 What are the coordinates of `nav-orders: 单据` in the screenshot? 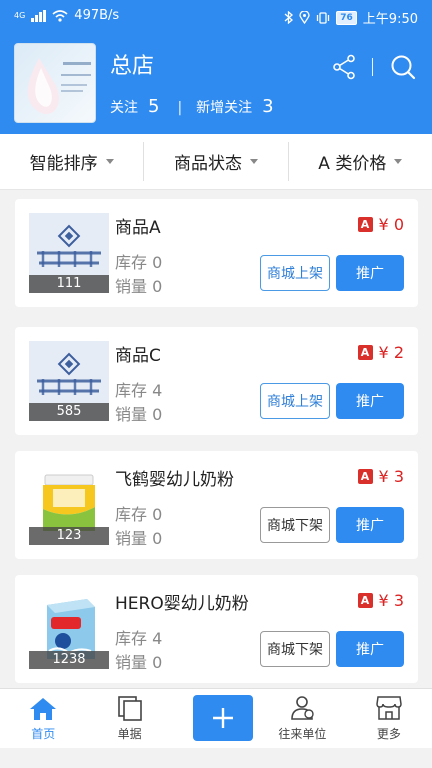 It's located at (129, 718).